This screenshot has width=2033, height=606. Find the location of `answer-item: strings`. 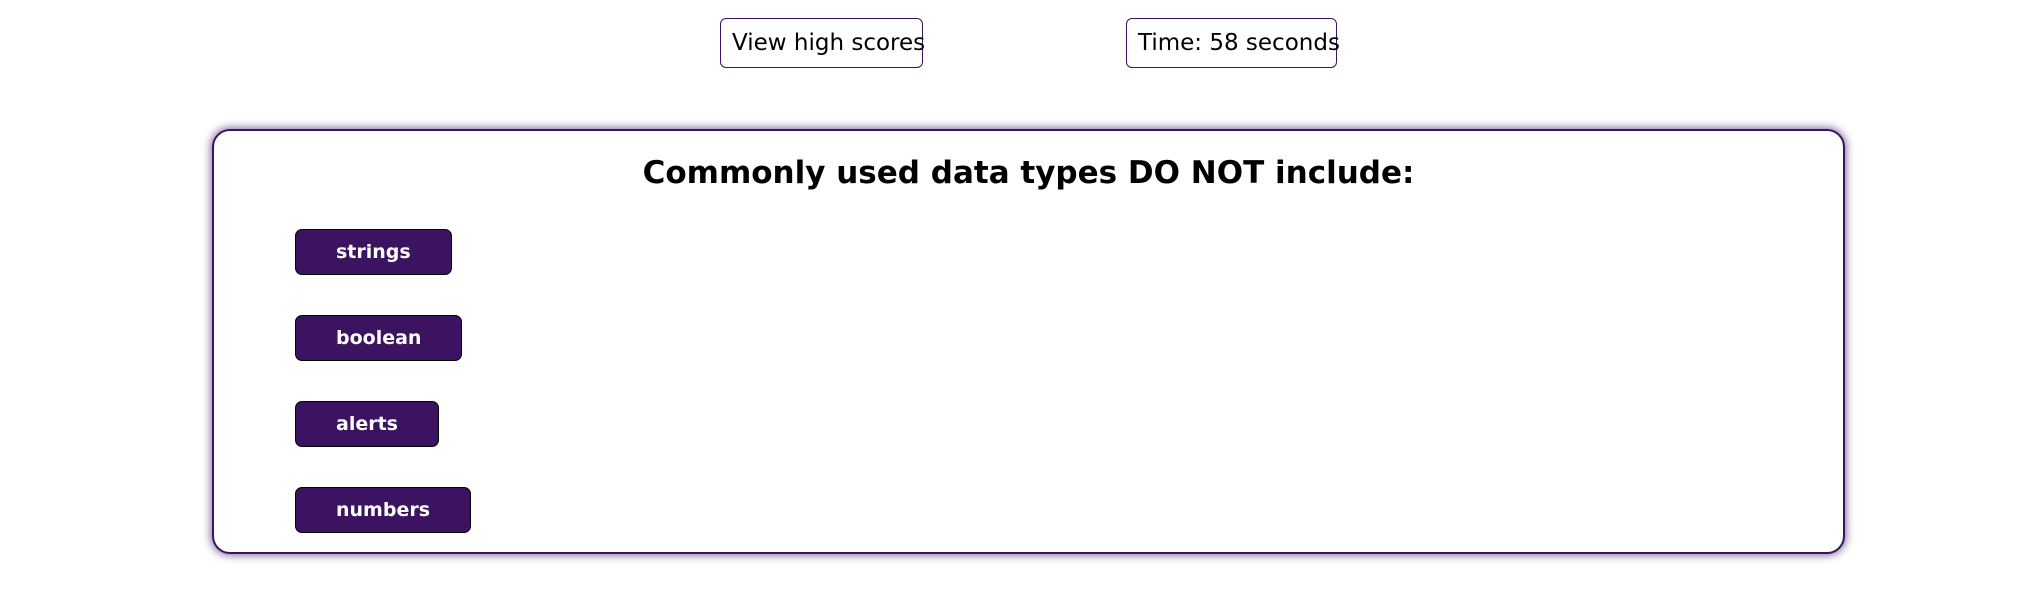

answer-item: strings is located at coordinates (383, 252).